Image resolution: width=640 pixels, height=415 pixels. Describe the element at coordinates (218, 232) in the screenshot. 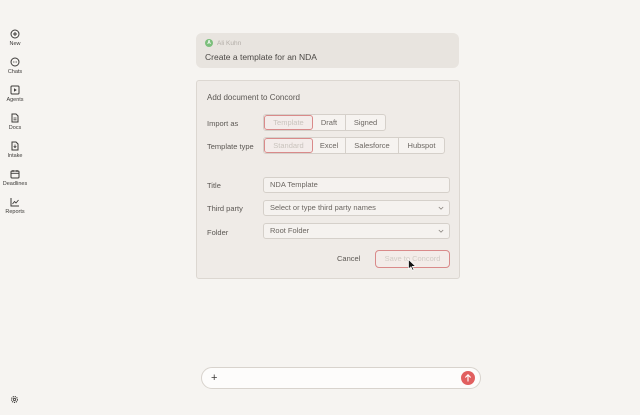

I see `folder-label: Folder` at that location.